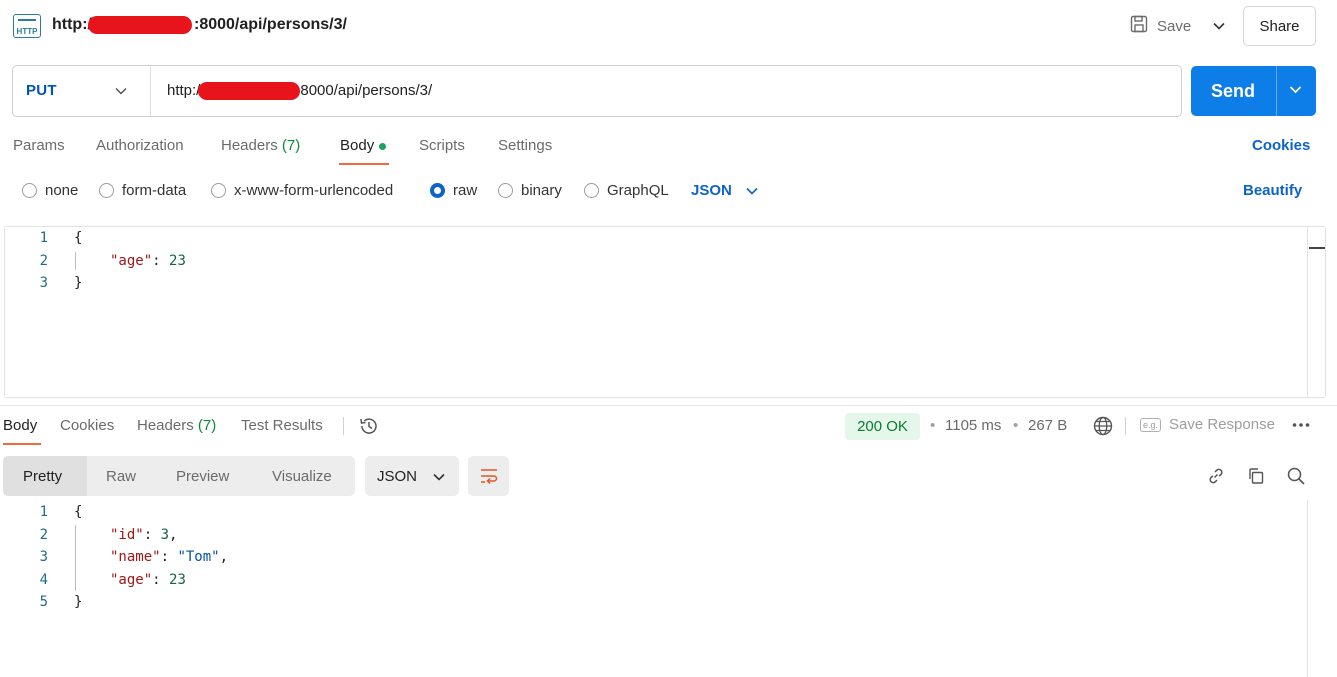  I want to click on response-format-chevron-down-icon, so click(439, 476).